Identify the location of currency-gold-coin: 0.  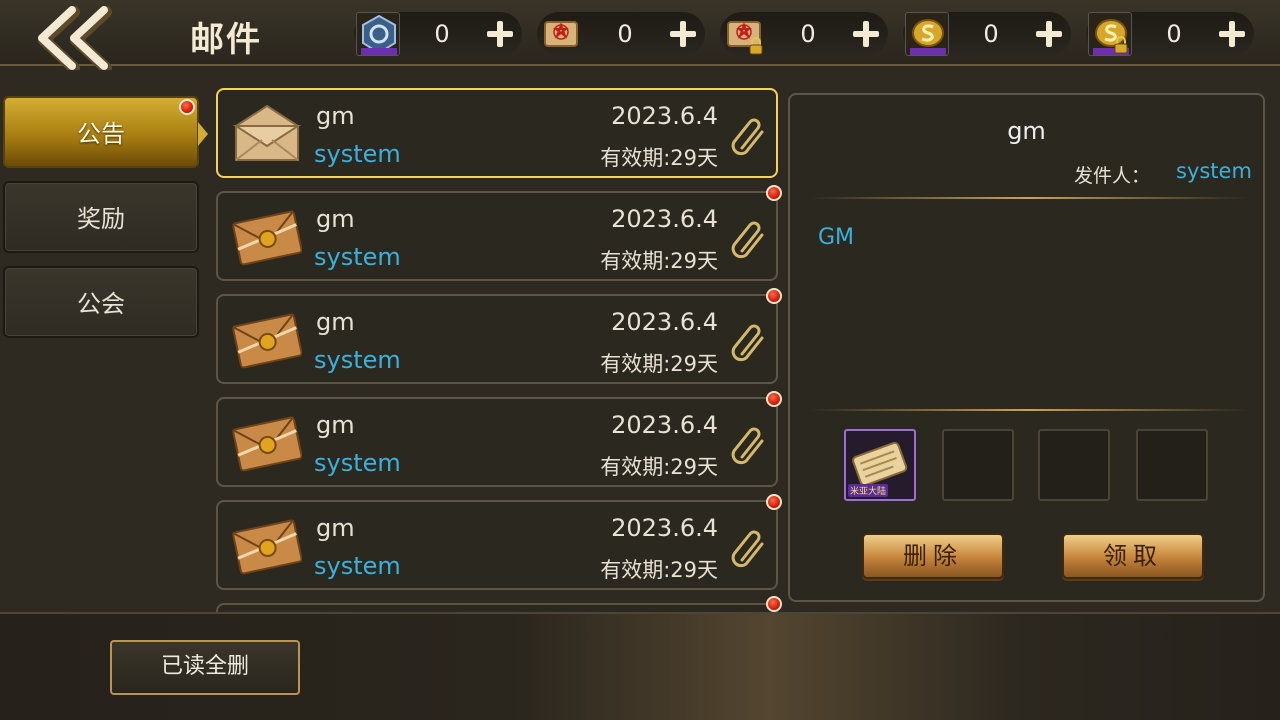
(987, 34).